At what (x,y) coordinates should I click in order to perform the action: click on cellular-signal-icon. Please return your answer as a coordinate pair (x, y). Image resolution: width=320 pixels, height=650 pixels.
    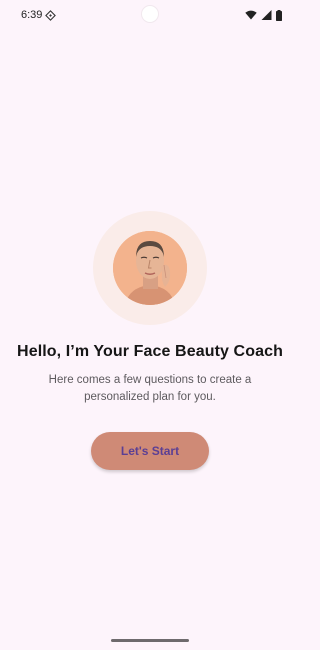
    Looking at the image, I should click on (266, 15).